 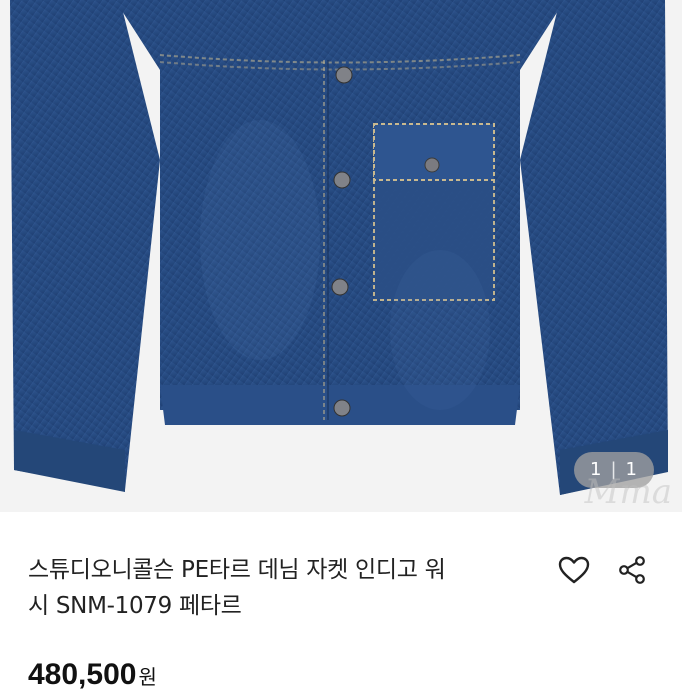 I want to click on product-title-line2: 시 SNM-1079 페타르, so click(x=135, y=606).